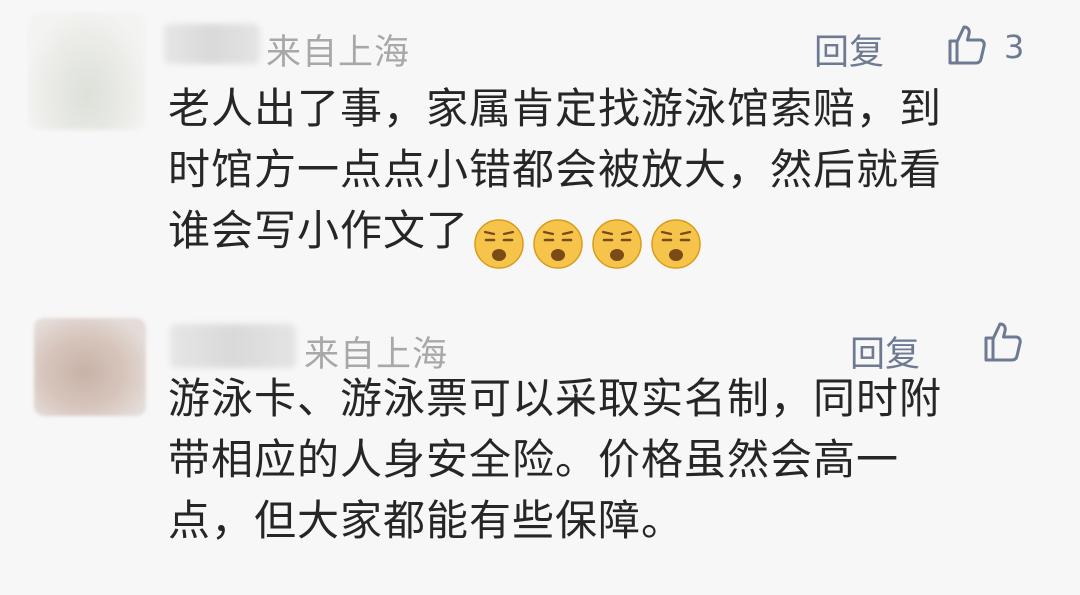 The height and width of the screenshot is (595, 1080). What do you see at coordinates (534, 459) in the screenshot?
I see `comment-line: 带相应的人身安全险。价格虽然会高一` at bounding box center [534, 459].